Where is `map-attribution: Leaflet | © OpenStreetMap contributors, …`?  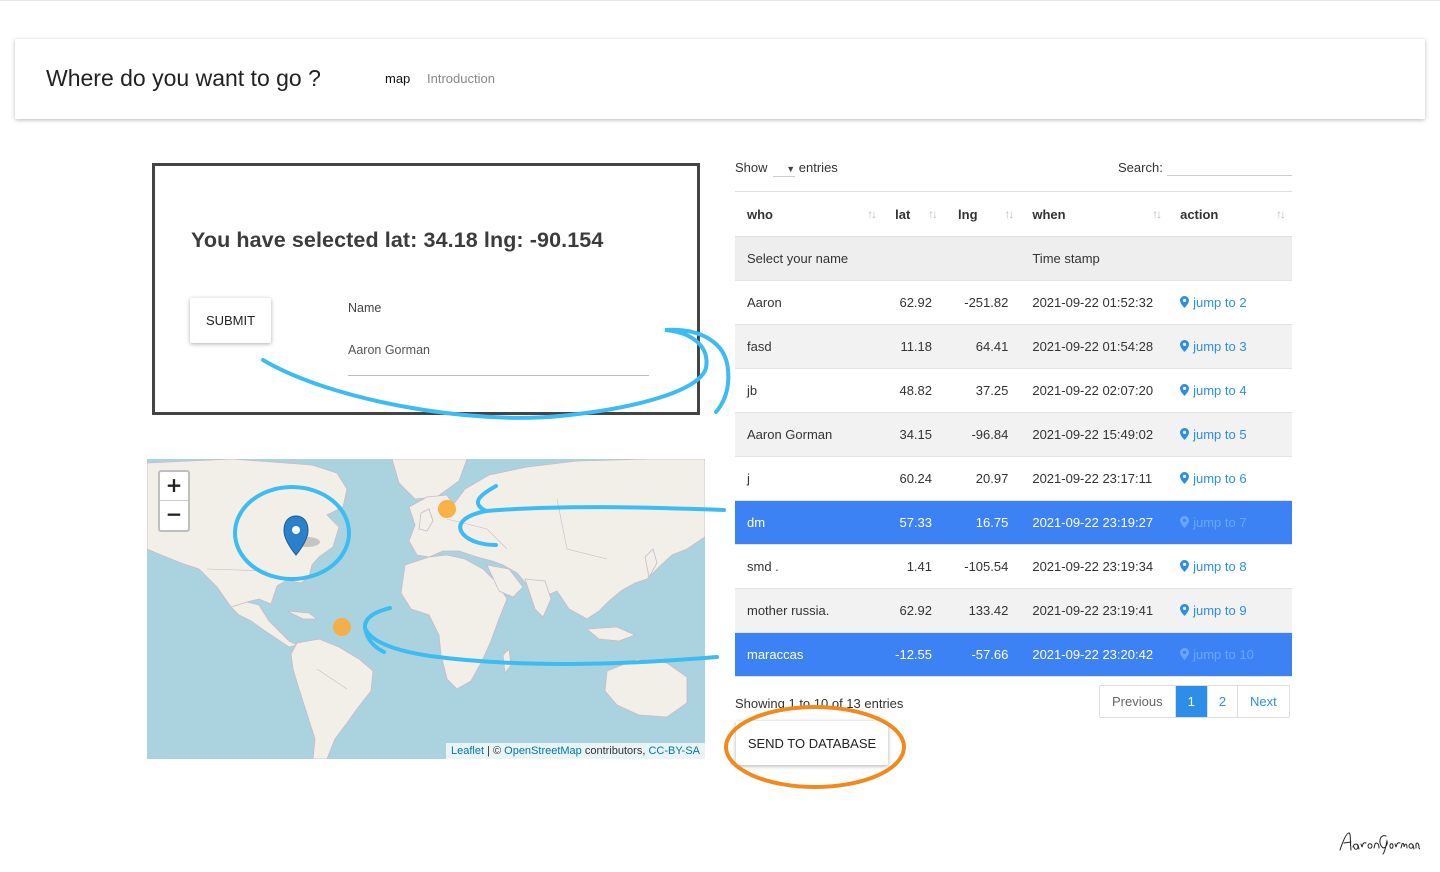
map-attribution: Leaflet | © OpenStreetMap contributors, … is located at coordinates (575, 751).